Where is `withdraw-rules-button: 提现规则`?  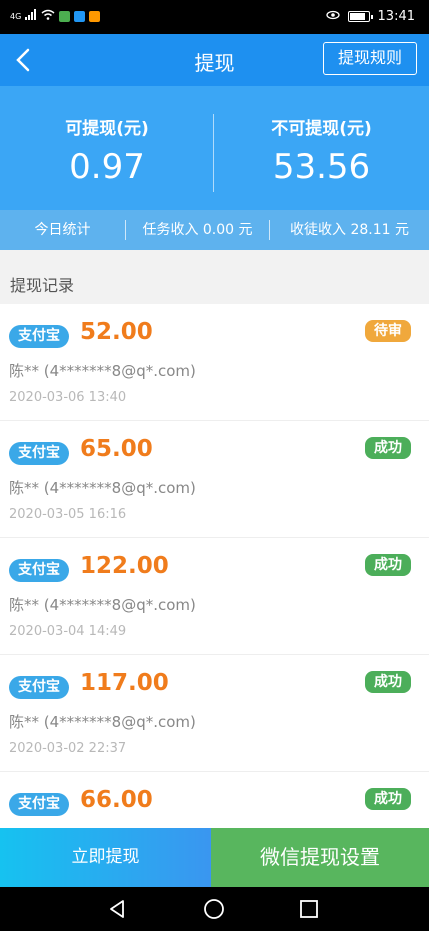 withdraw-rules-button: 提现规则 is located at coordinates (370, 58).